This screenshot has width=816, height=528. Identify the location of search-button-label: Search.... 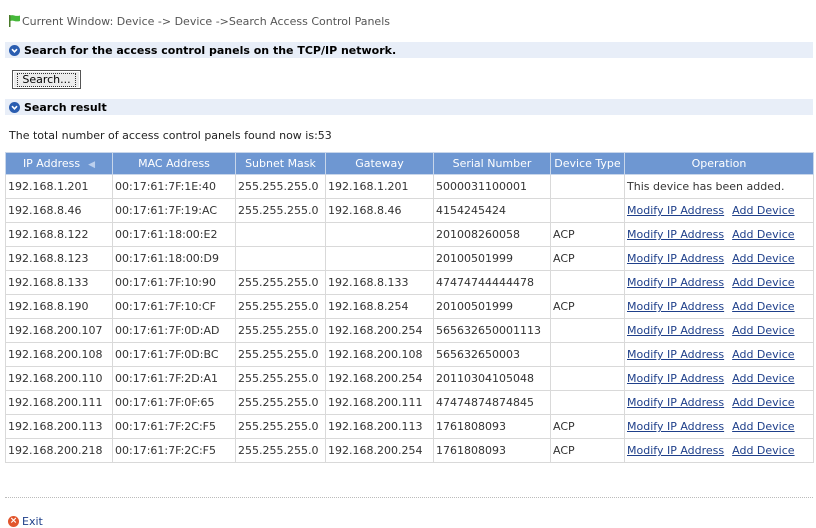
(46, 79).